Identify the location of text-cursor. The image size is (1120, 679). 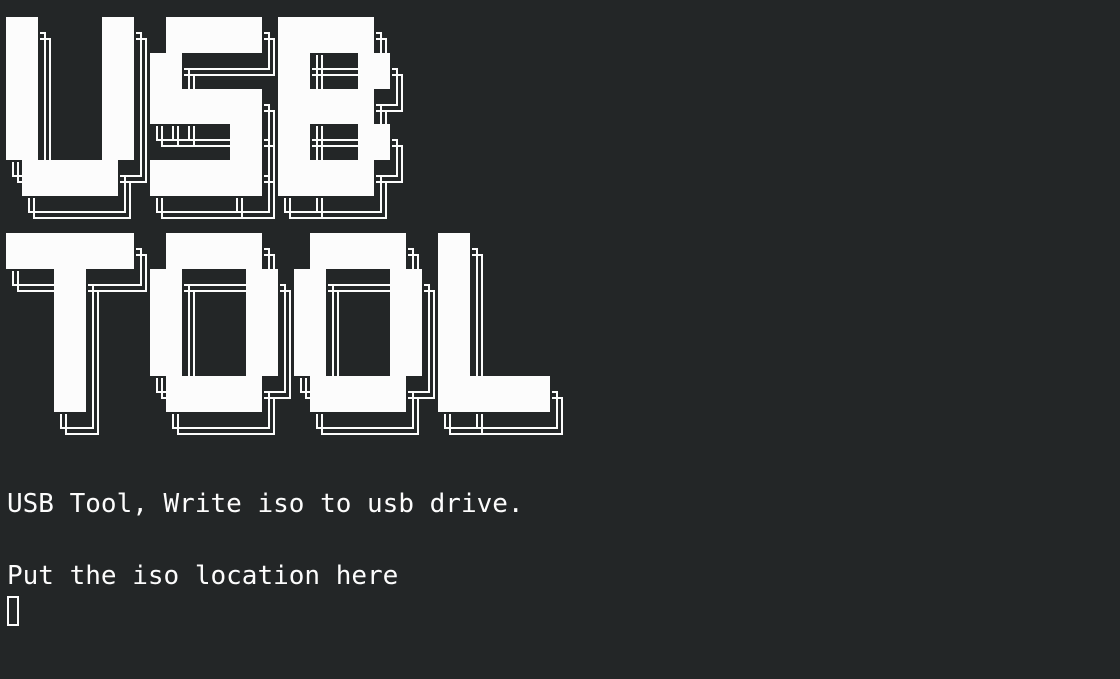
(13, 611).